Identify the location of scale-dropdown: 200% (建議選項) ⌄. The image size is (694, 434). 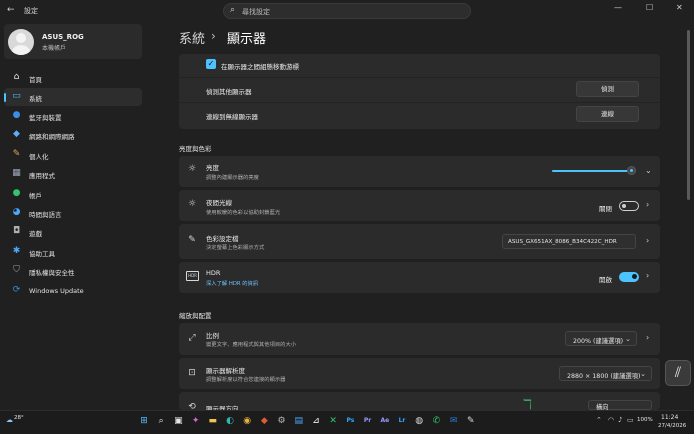
(601, 338).